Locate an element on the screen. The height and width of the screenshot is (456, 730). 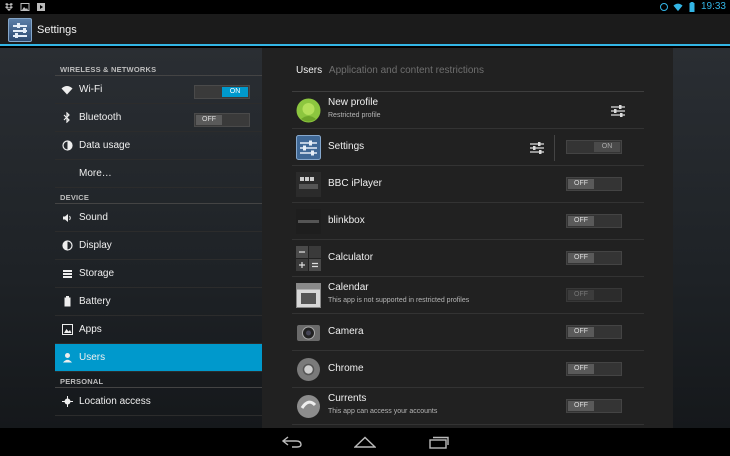
app-restrictions-icon is located at coordinates (537, 148).